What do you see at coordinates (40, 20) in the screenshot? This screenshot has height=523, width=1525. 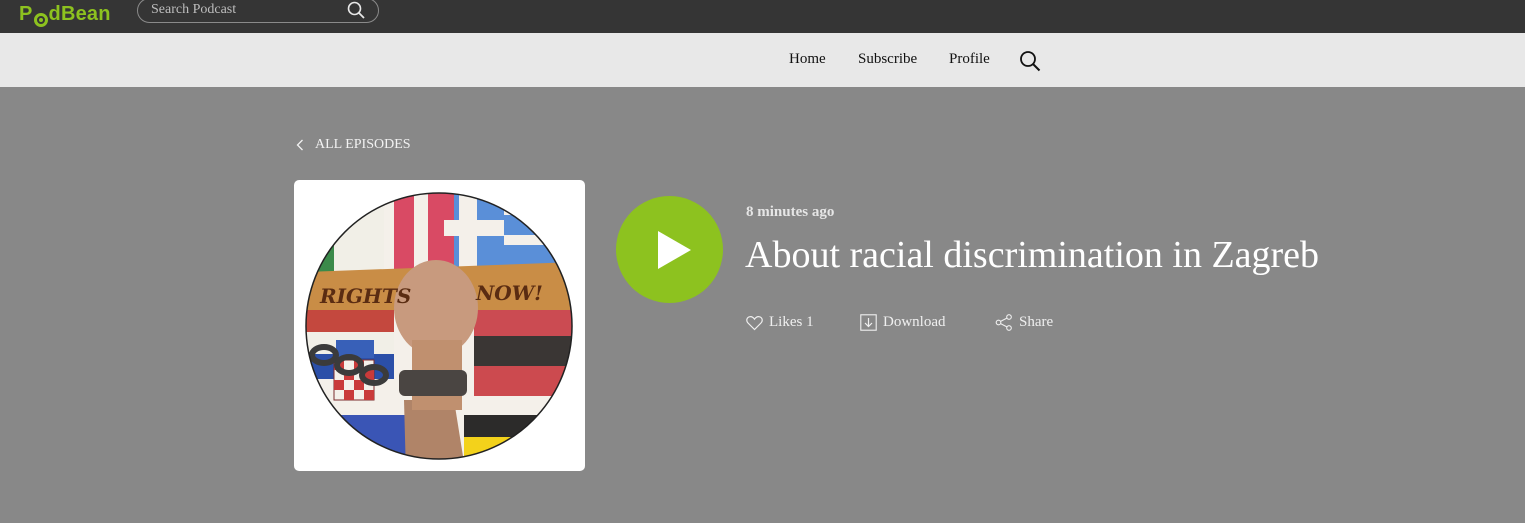 I see `logo-o-icon` at bounding box center [40, 20].